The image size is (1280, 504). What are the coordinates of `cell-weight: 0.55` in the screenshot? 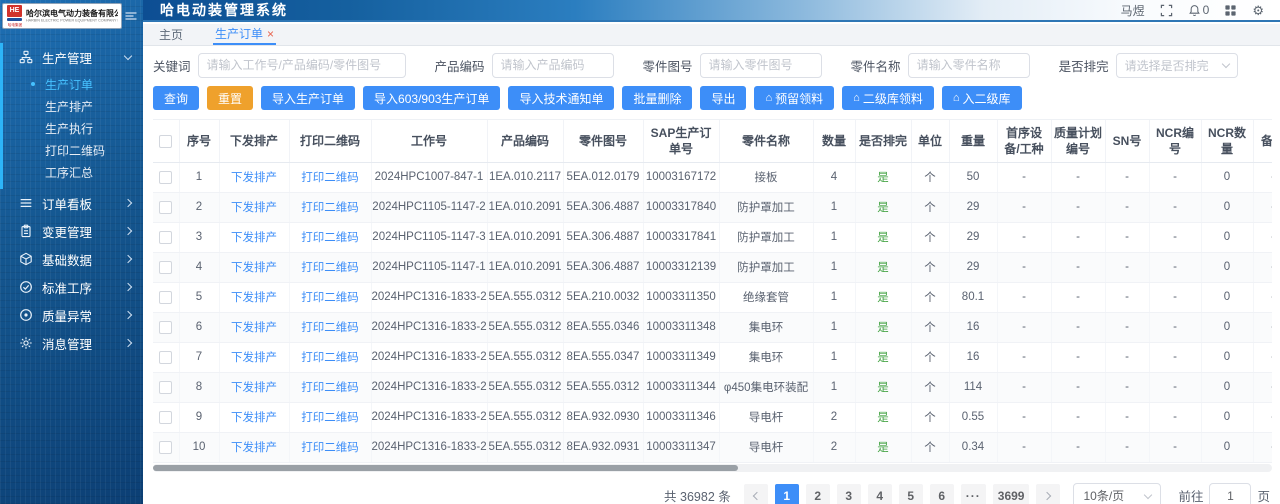 It's located at (973, 417).